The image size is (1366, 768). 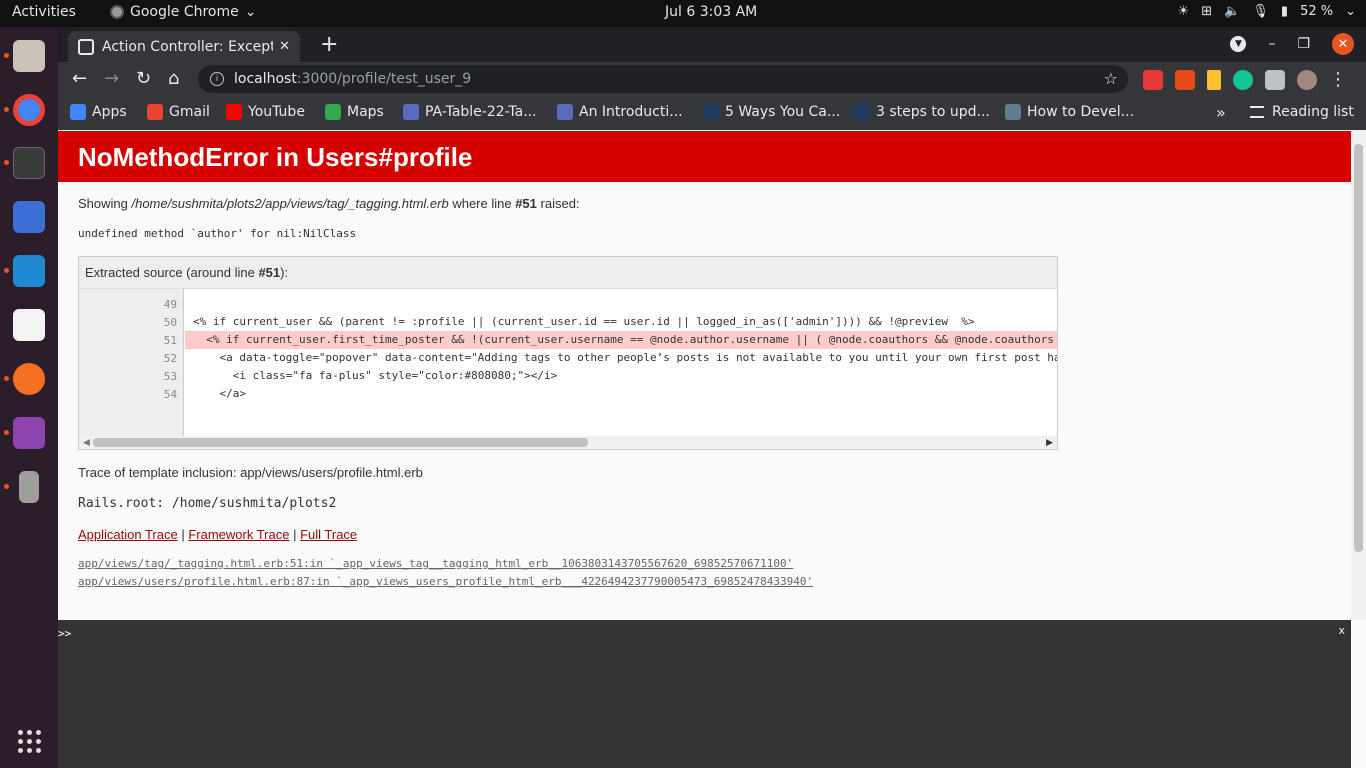 I want to click on page-favicon-icon, so click(x=86, y=46).